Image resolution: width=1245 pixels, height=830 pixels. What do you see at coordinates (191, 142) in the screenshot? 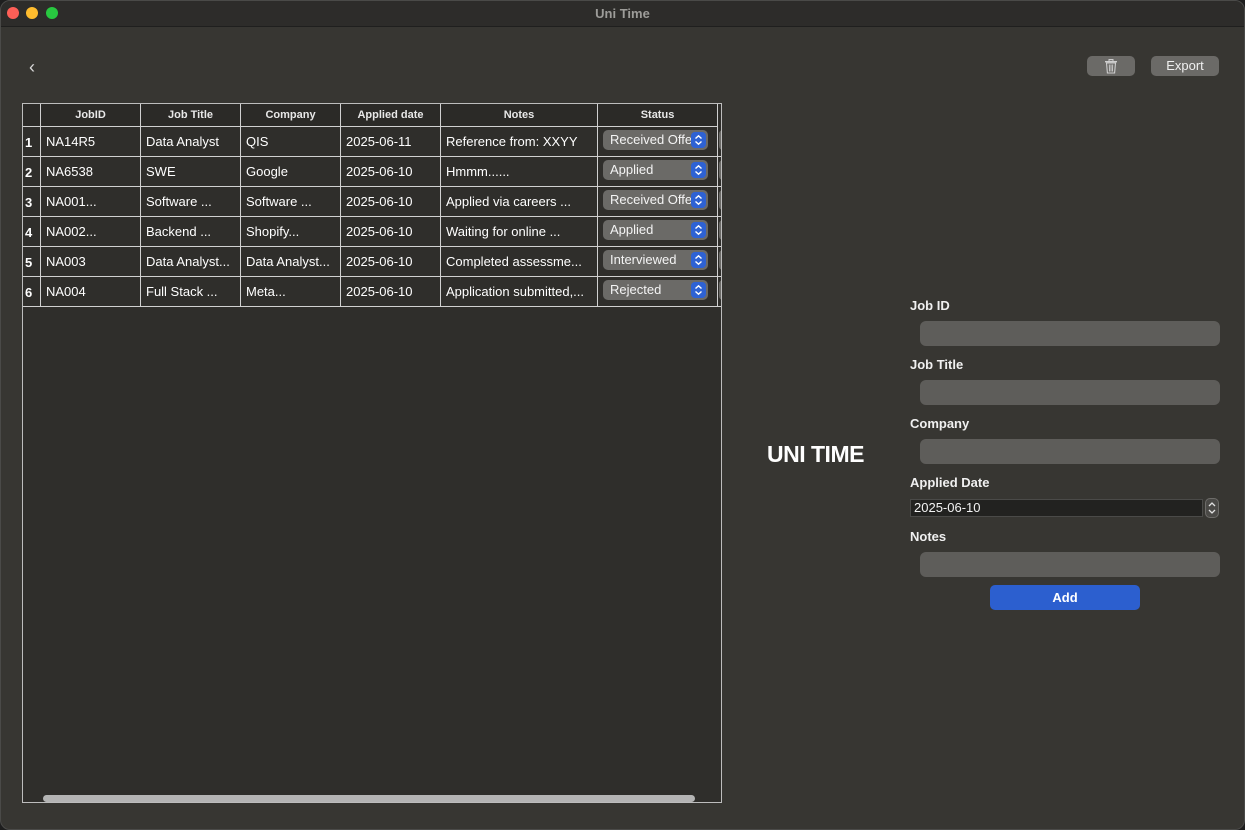
I see `table-cell-title: Data Analyst` at bounding box center [191, 142].